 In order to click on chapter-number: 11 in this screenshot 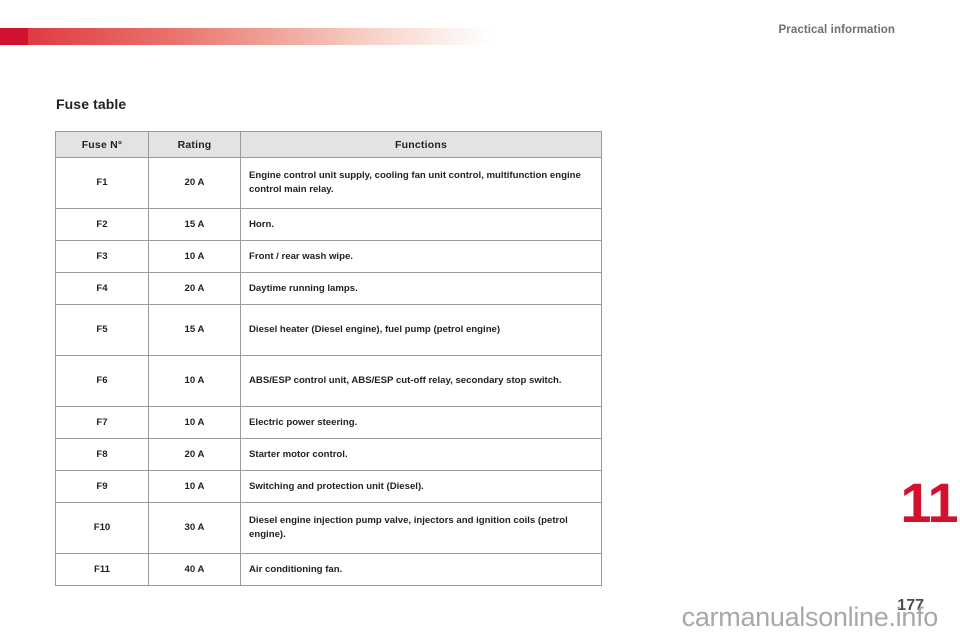, I will do `click(929, 502)`.